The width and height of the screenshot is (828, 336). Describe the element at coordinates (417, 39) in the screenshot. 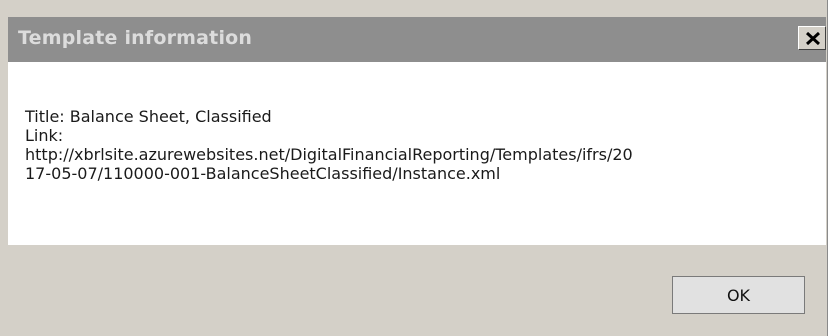

I see `dialog-titlebar: Template information` at that location.